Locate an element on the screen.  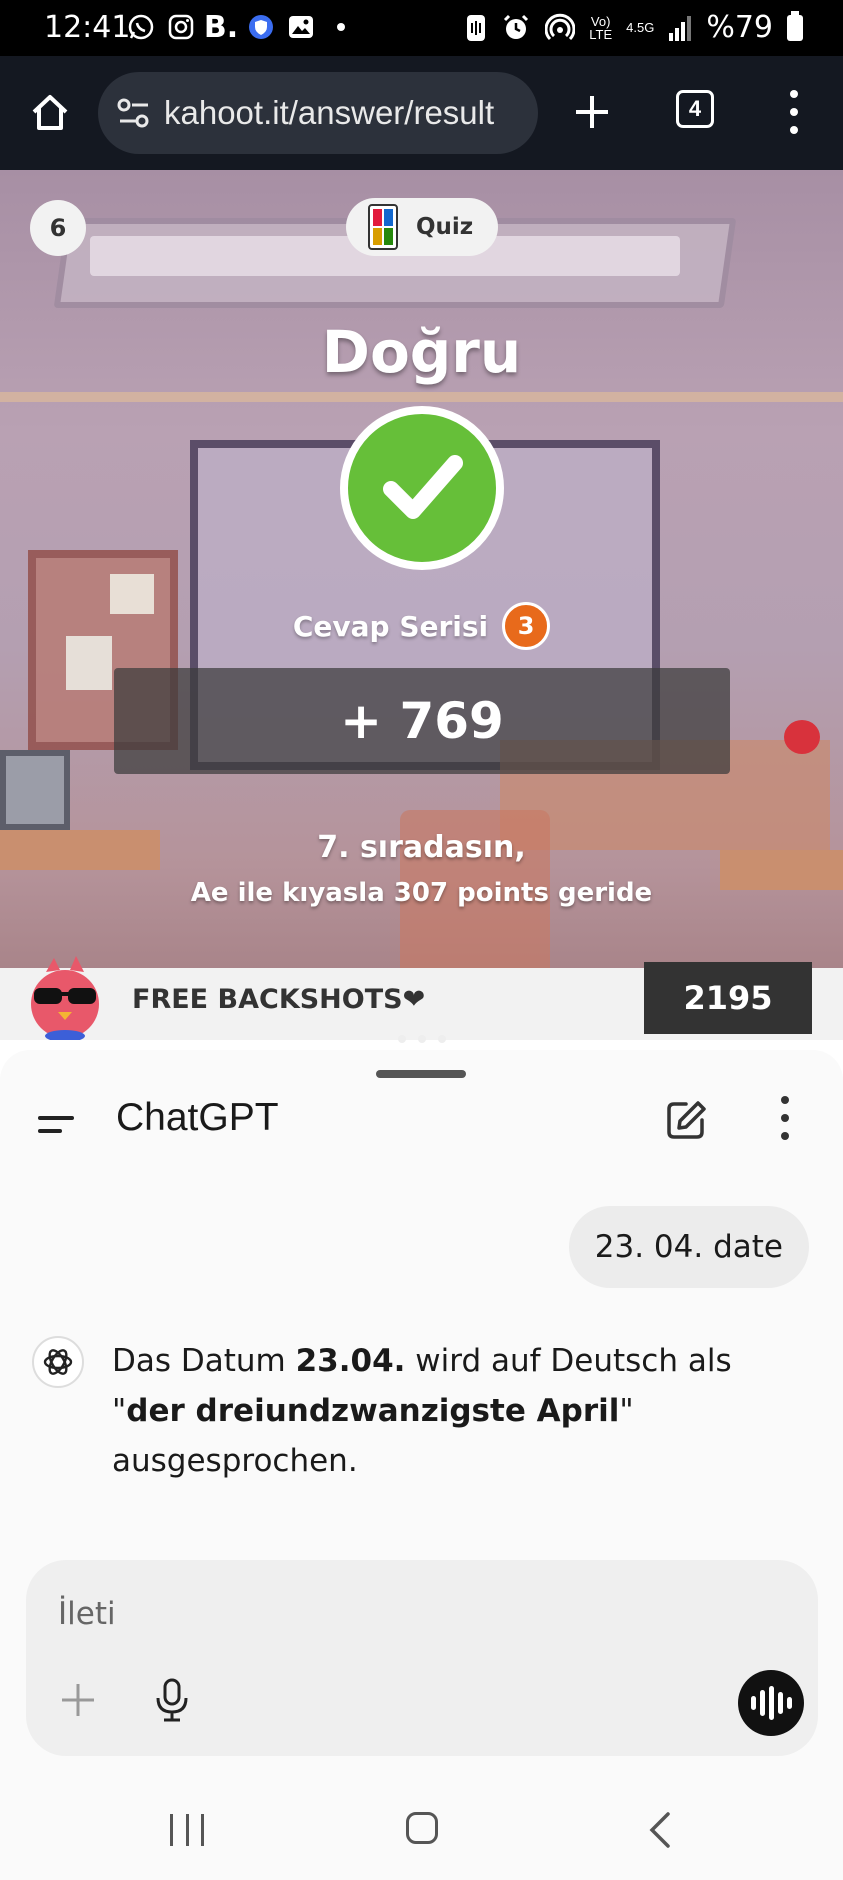
browser-toolbar: kahoot.it/answer/result 4 is located at coordinates (421, 113).